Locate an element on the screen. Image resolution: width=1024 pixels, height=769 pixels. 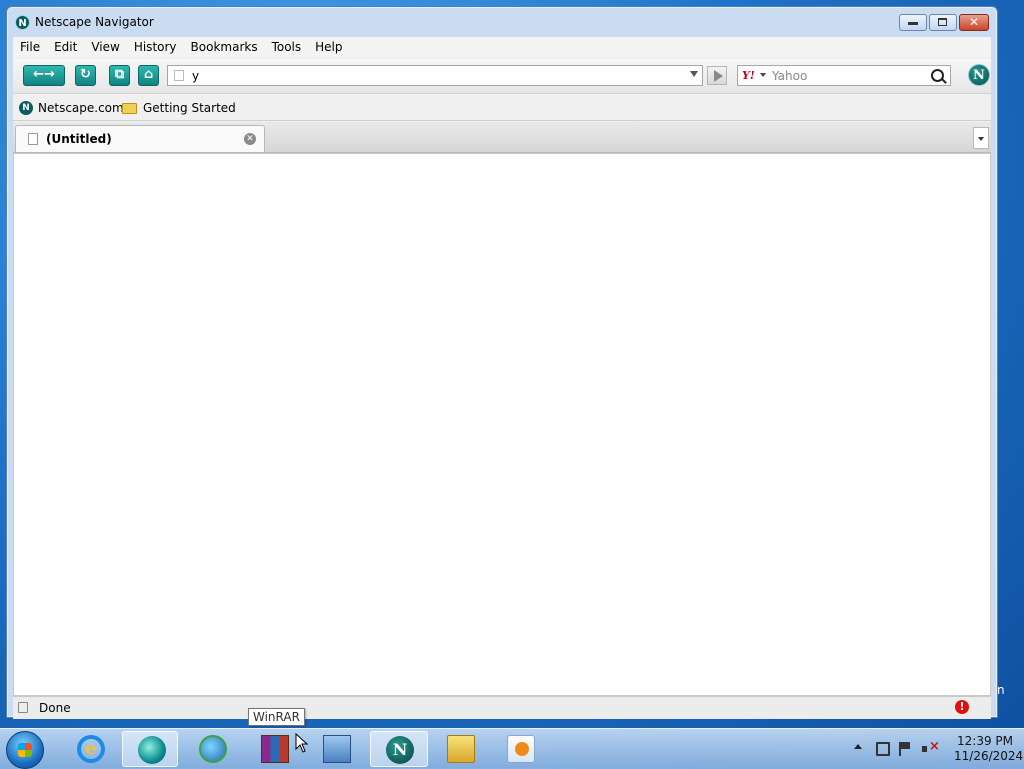
reload-icon: ↻ is located at coordinates (85, 74).